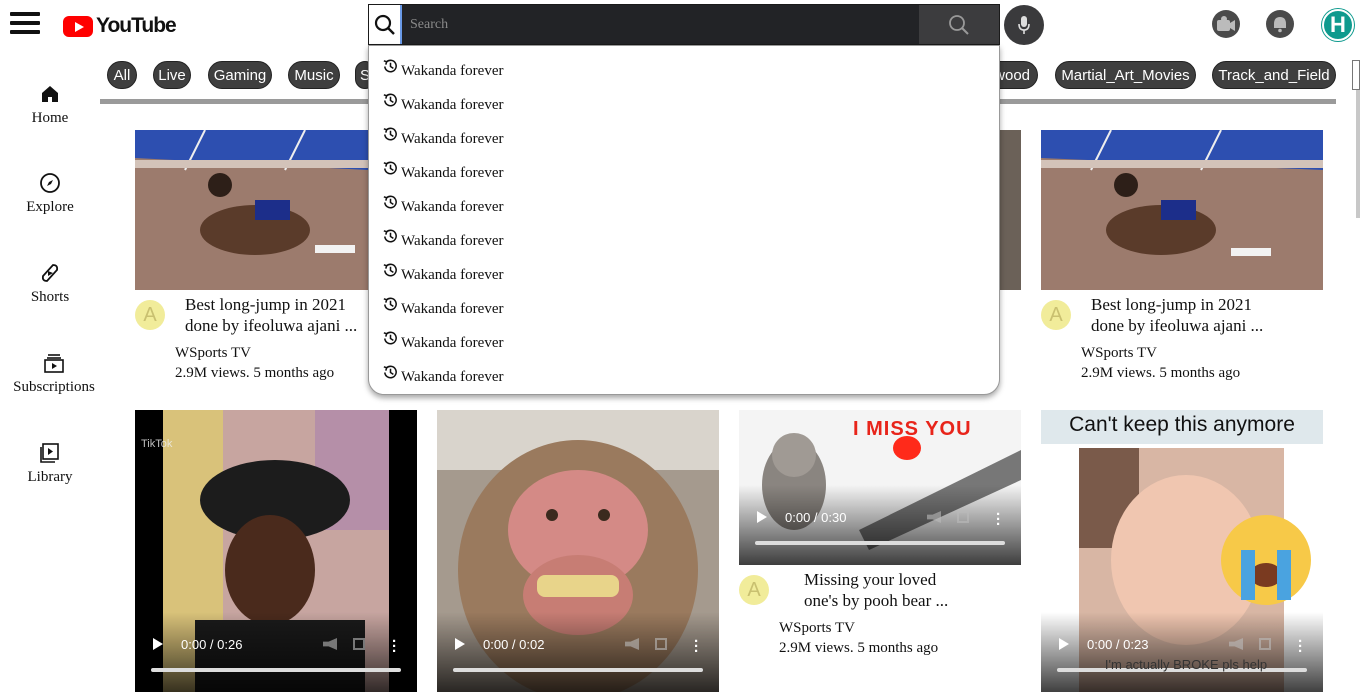 Image resolution: width=1360 pixels, height=697 pixels. I want to click on chips-scroll-right-button, so click(1356, 75).